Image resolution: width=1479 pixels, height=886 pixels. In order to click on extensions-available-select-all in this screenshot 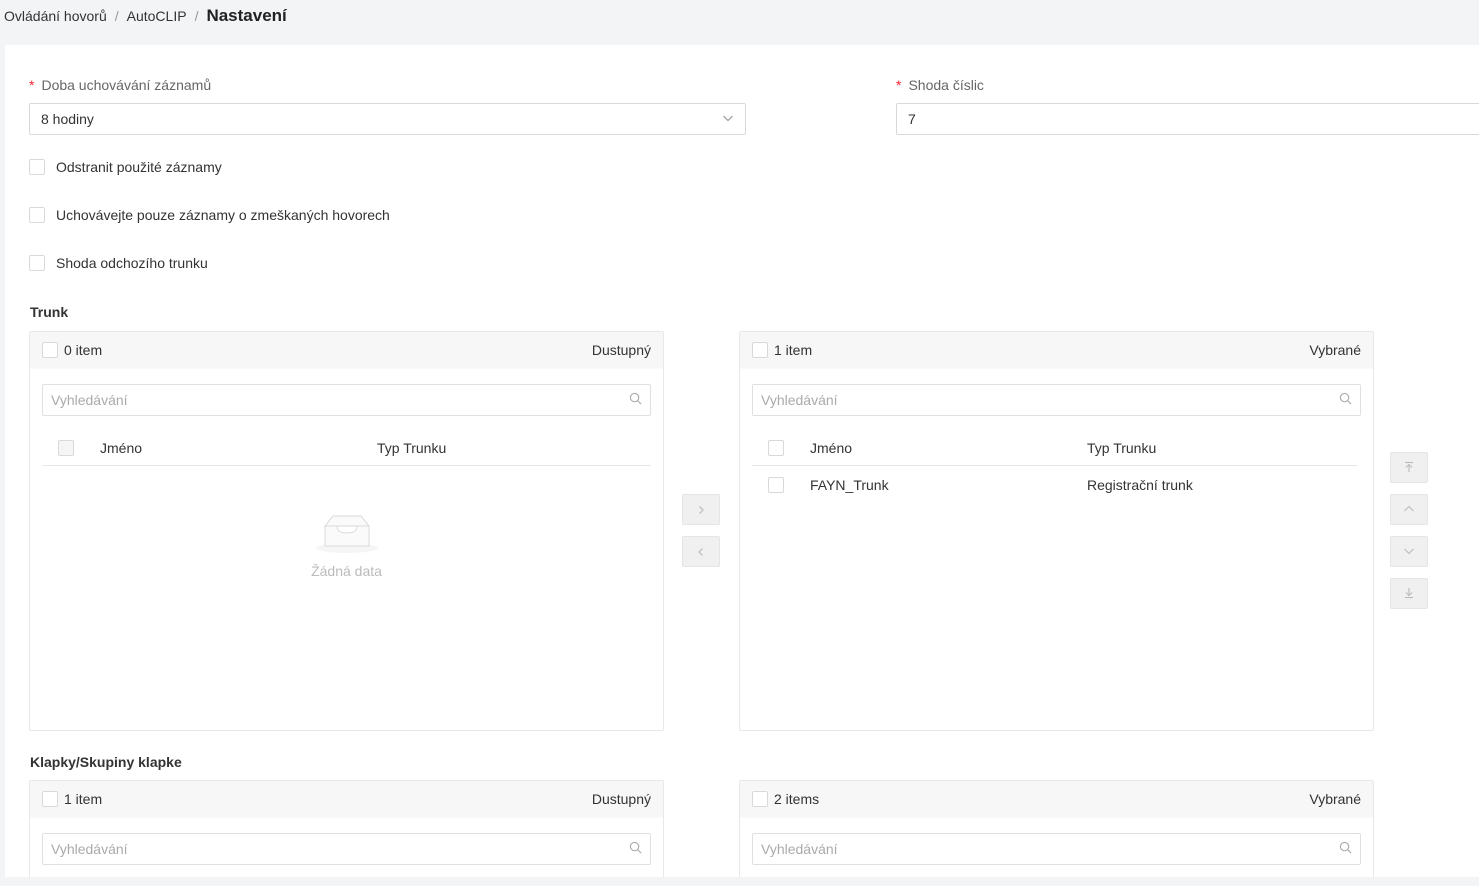, I will do `click(50, 799)`.